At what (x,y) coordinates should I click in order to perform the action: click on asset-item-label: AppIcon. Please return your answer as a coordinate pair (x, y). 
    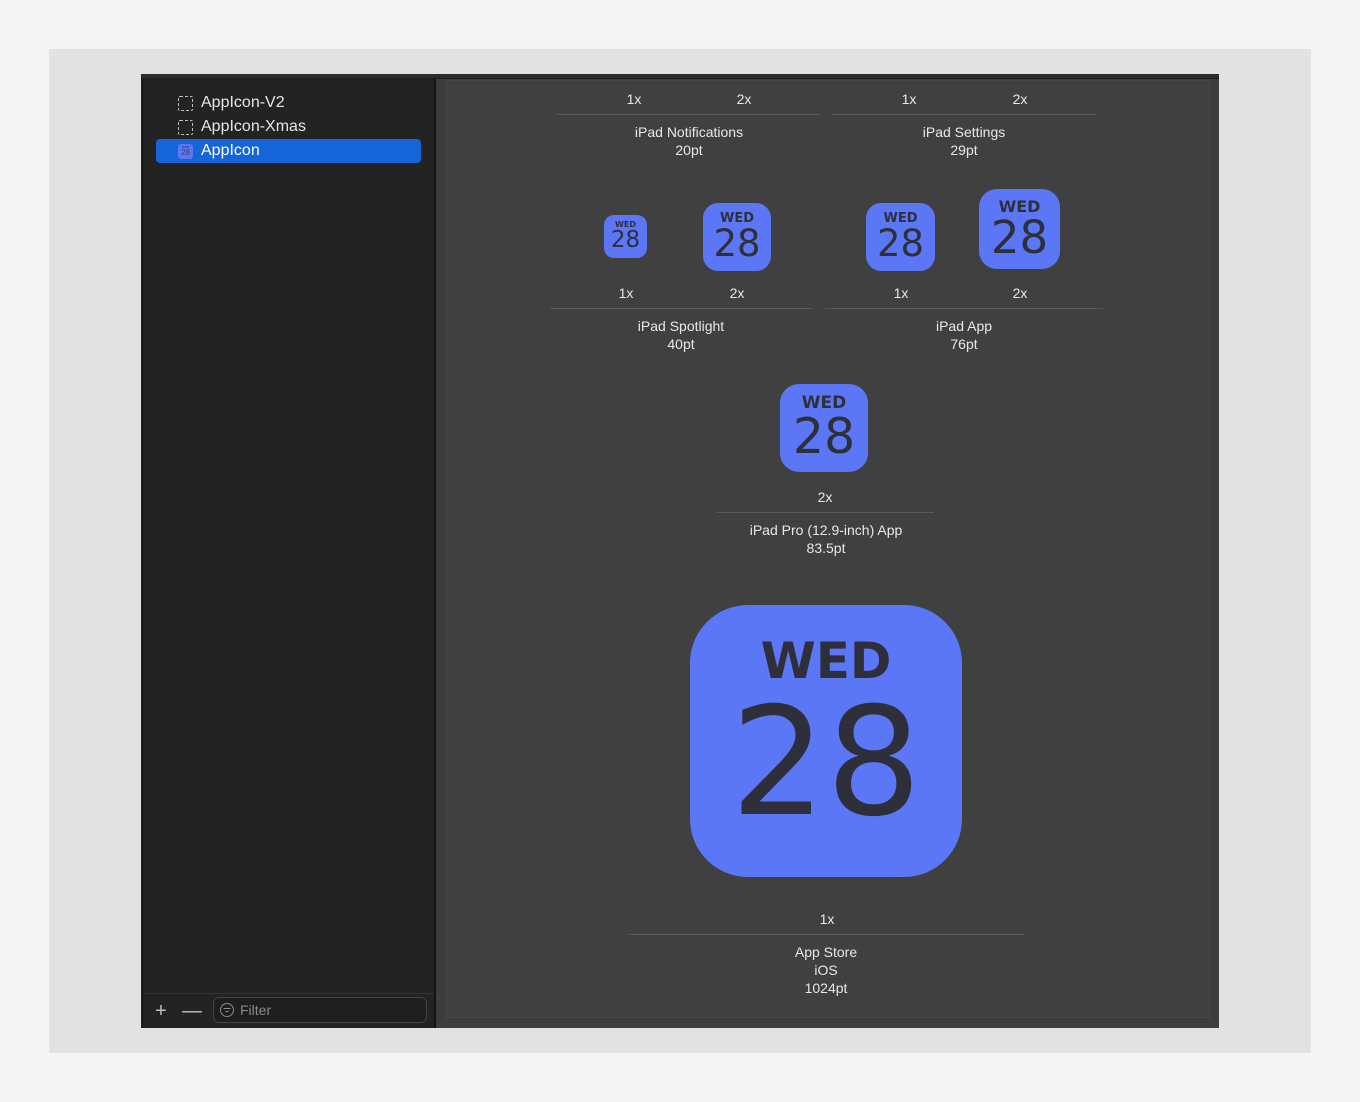
    Looking at the image, I should click on (230, 150).